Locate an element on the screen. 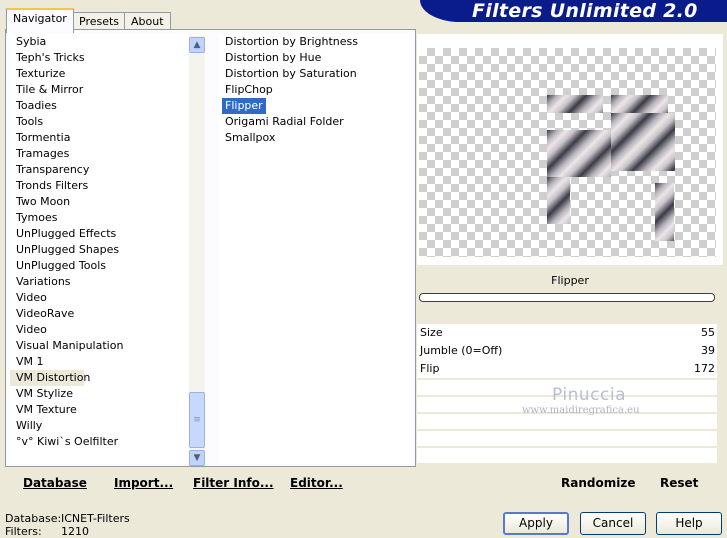 This screenshot has width=727, height=538. chevron-up-icon: ▲ is located at coordinates (197, 45).